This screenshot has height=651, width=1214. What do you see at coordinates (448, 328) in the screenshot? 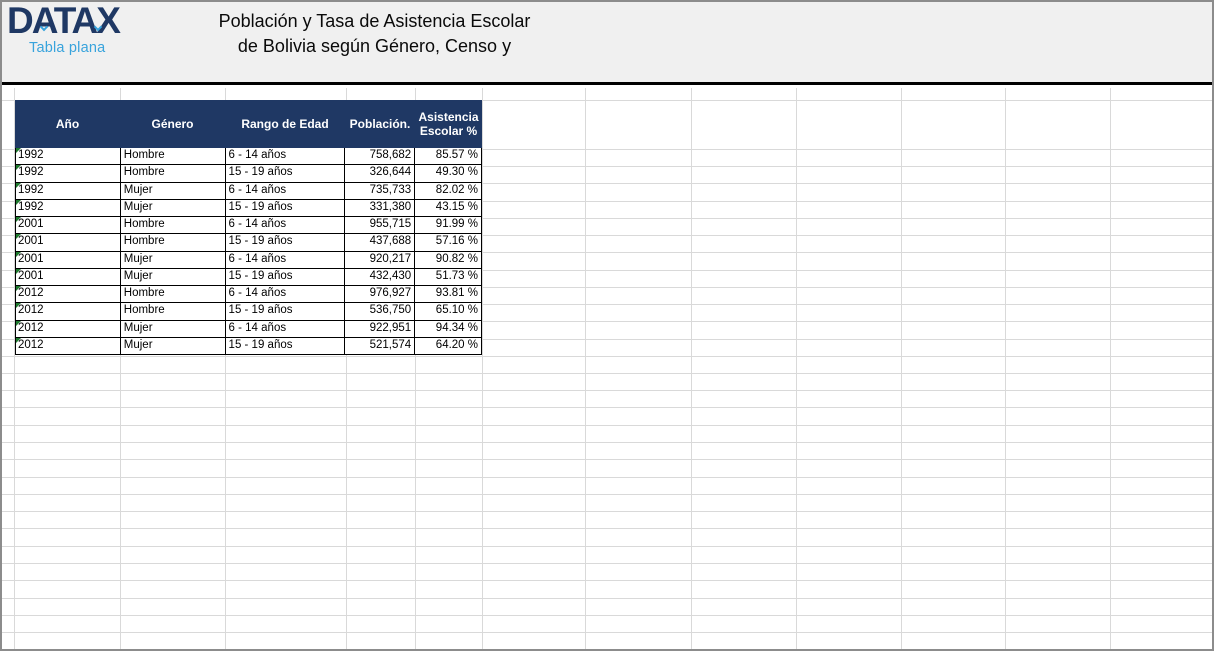
I see `cell-attendance: 94.34 %` at bounding box center [448, 328].